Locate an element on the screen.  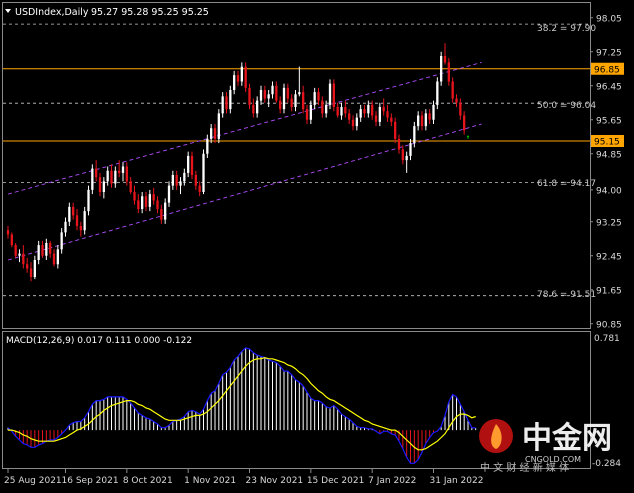
price-tag-label: 95.15 is located at coordinates (607, 143).